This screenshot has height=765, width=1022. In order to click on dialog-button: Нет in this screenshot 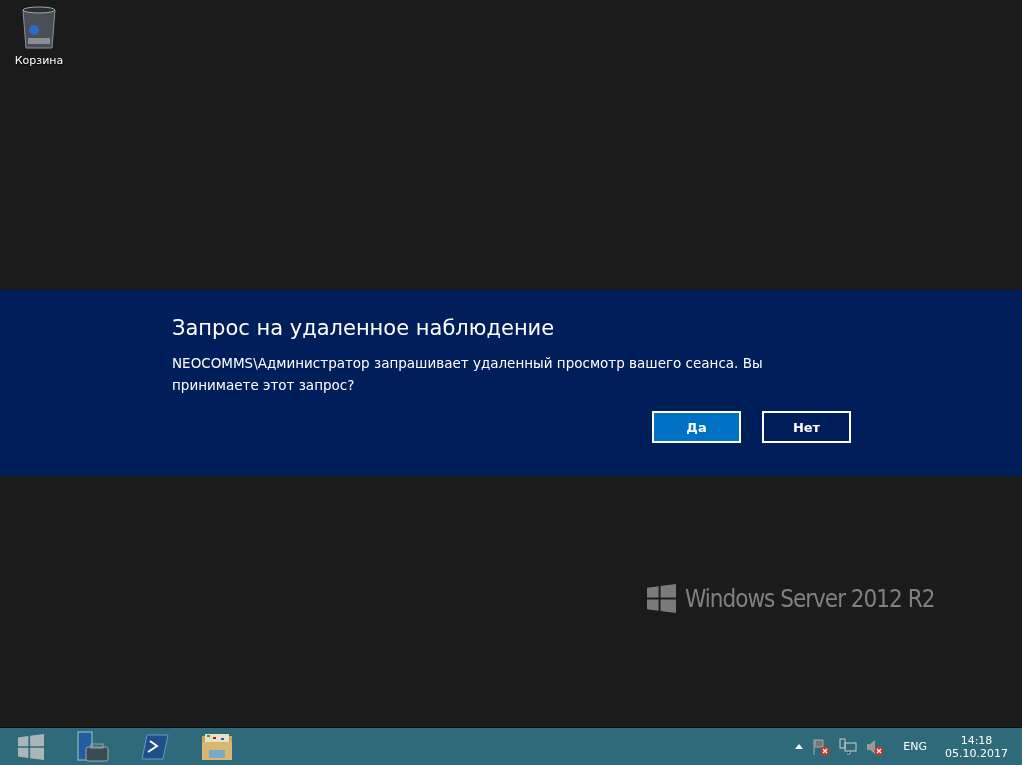, I will do `click(806, 427)`.